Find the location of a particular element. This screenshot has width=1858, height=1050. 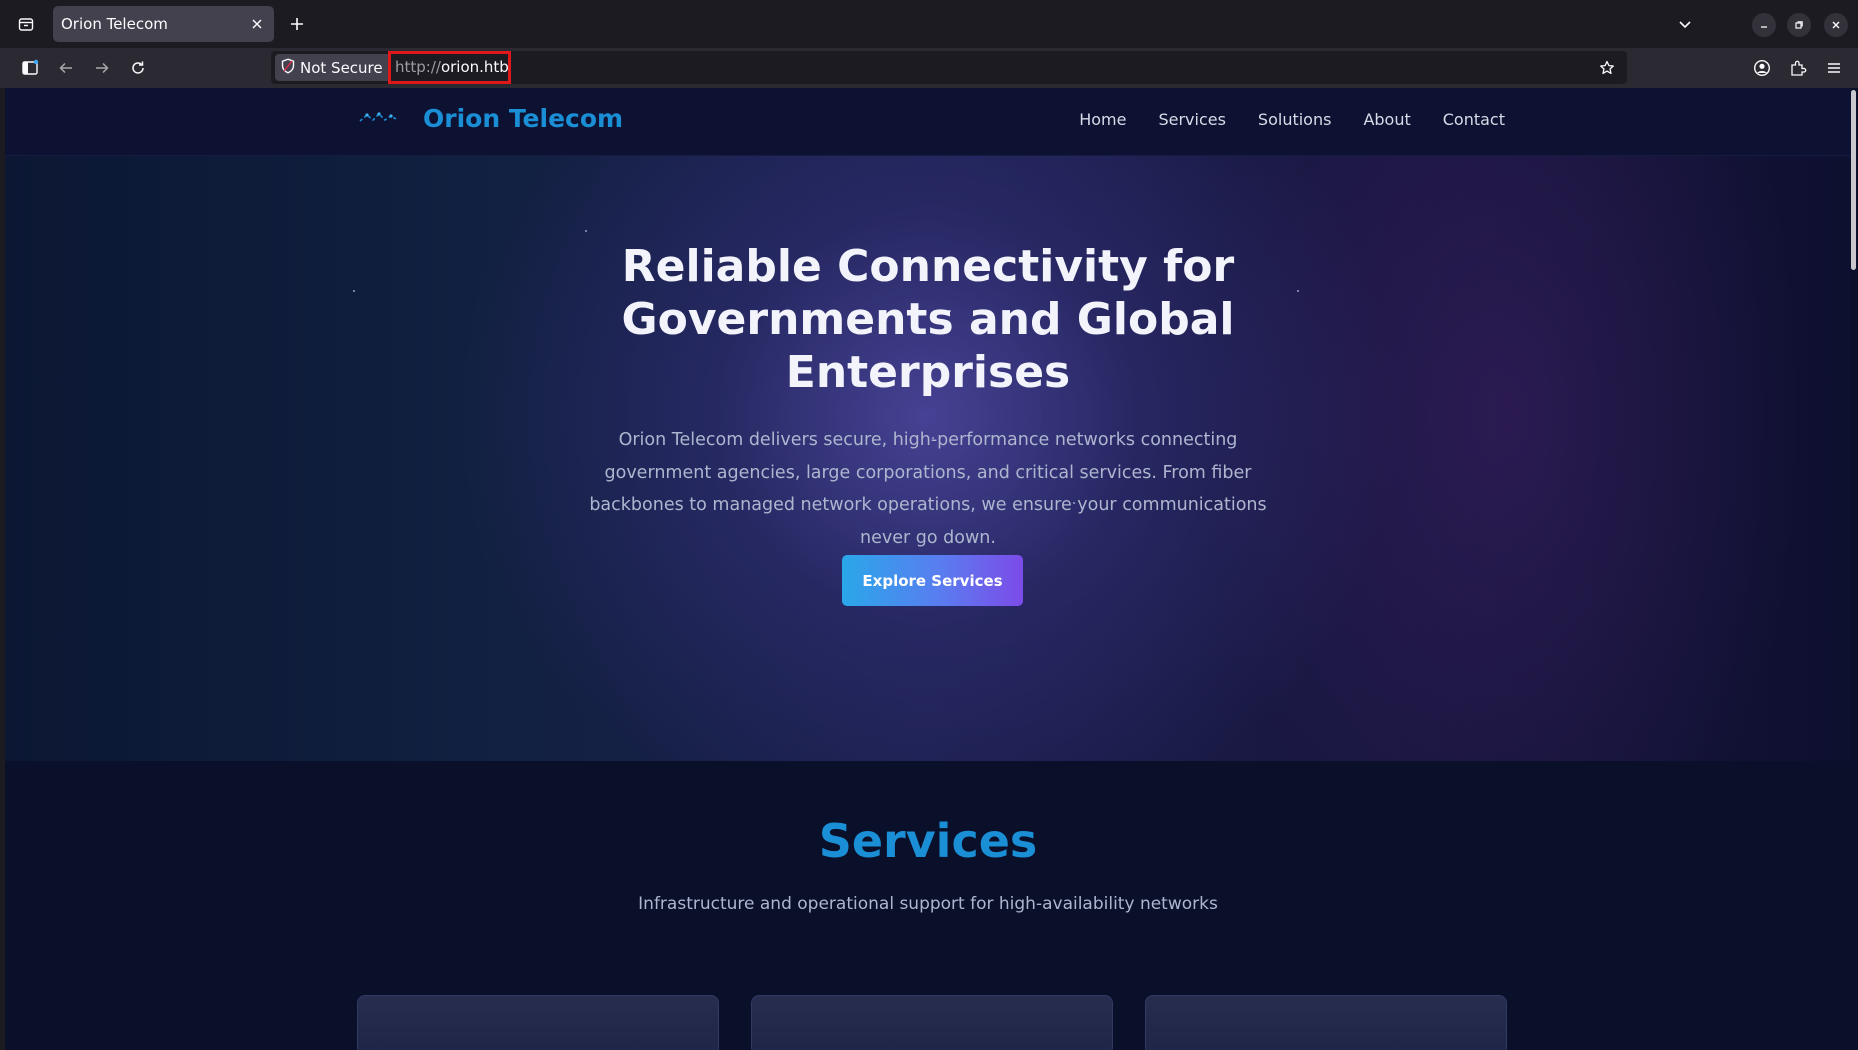

not-secure-label: Not Secure is located at coordinates (341, 67).